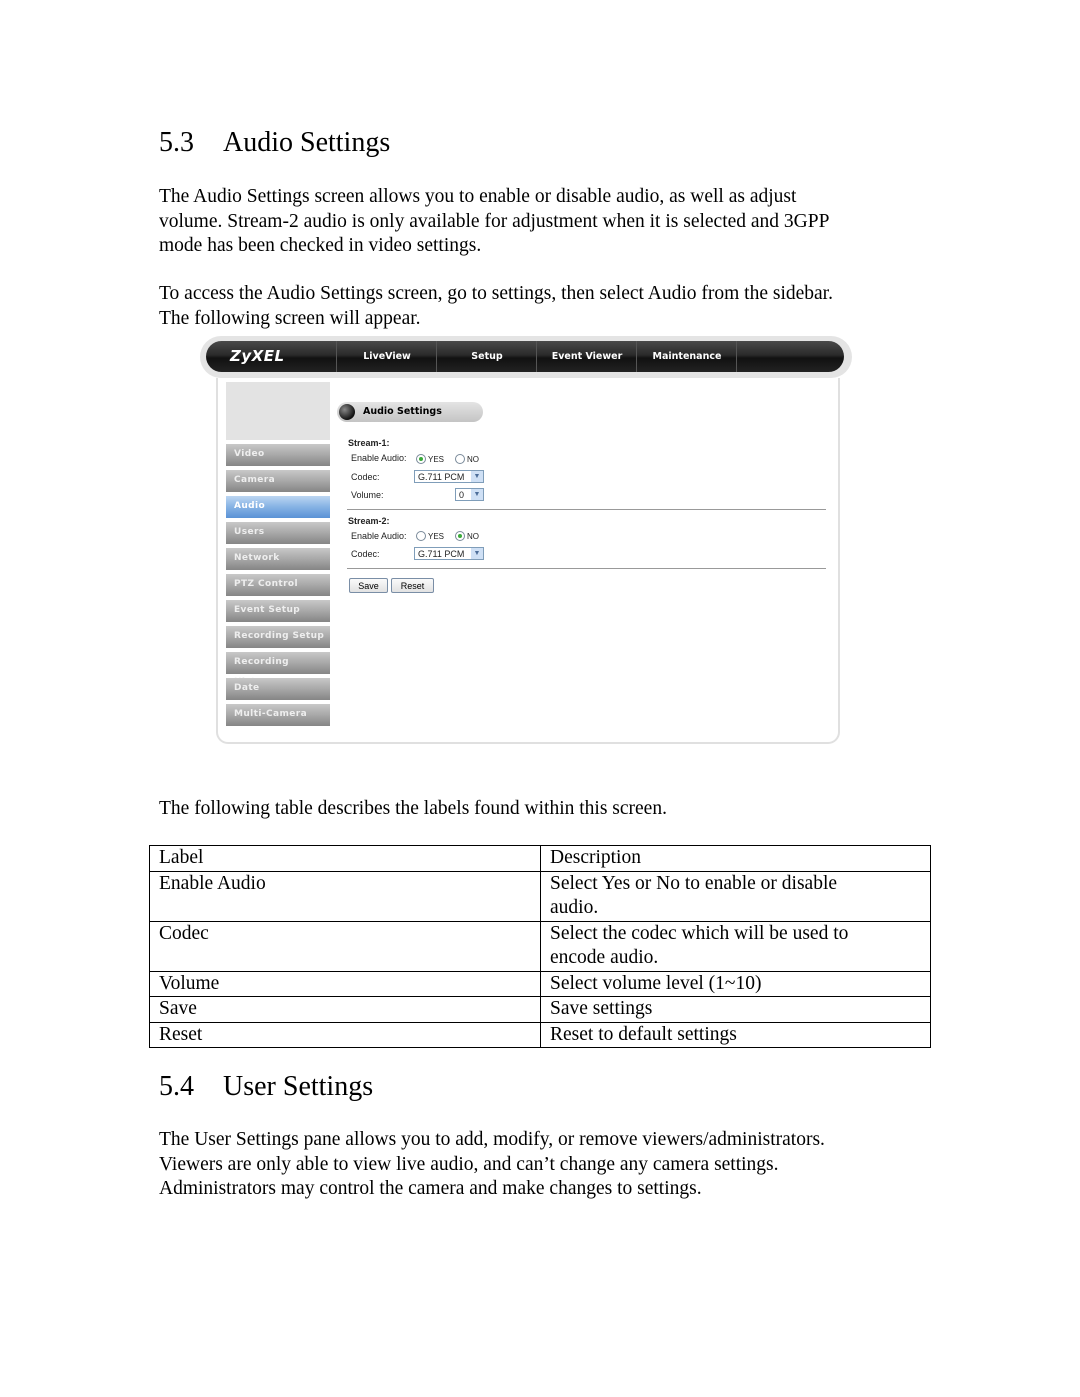 The width and height of the screenshot is (1080, 1397). Describe the element at coordinates (347, 412) in the screenshot. I see `sphere-bullet-icon` at that location.